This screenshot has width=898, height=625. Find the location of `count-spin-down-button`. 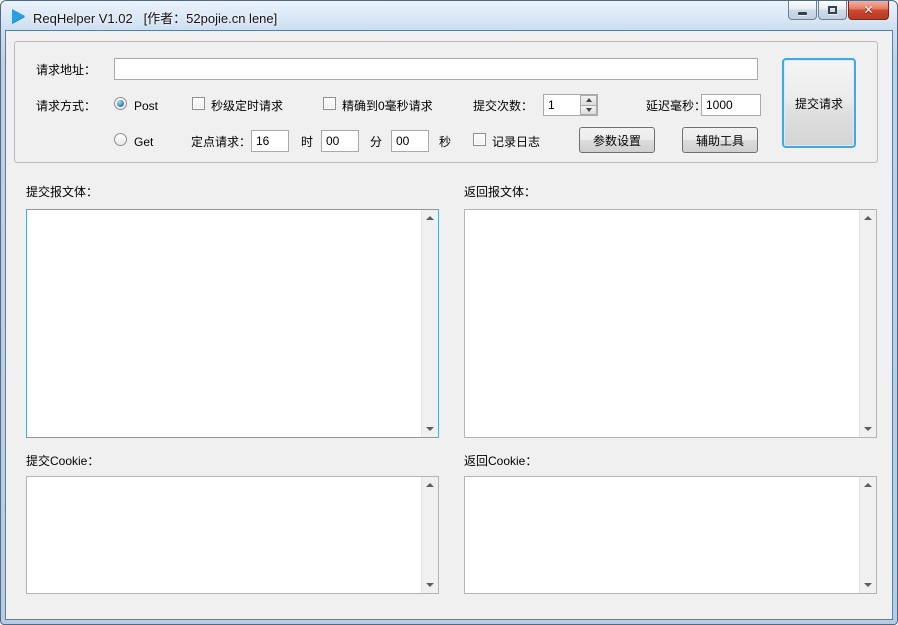

count-spin-down-button is located at coordinates (588, 110).